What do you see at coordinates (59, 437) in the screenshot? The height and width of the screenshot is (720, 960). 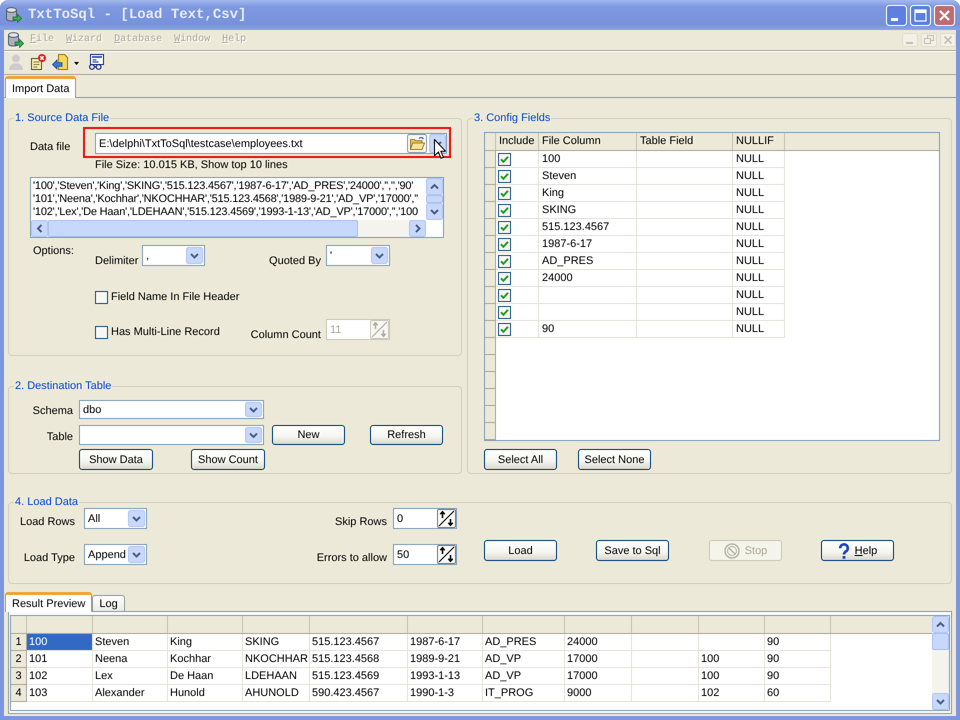 I see `field-label: Table` at bounding box center [59, 437].